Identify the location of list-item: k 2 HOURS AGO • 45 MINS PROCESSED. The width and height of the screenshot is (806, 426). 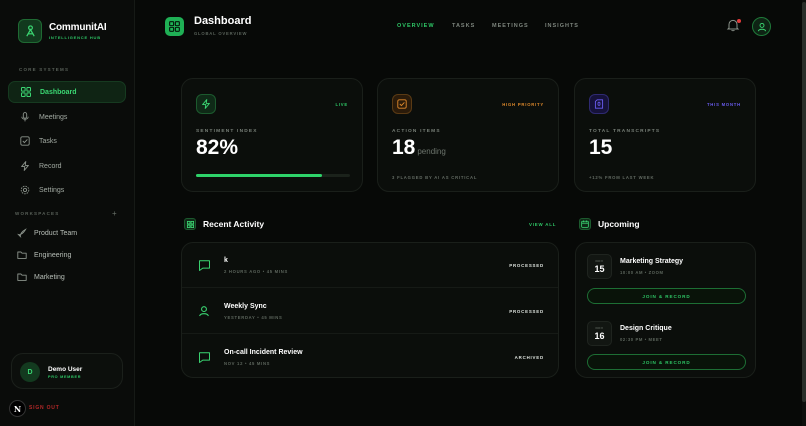
(370, 265).